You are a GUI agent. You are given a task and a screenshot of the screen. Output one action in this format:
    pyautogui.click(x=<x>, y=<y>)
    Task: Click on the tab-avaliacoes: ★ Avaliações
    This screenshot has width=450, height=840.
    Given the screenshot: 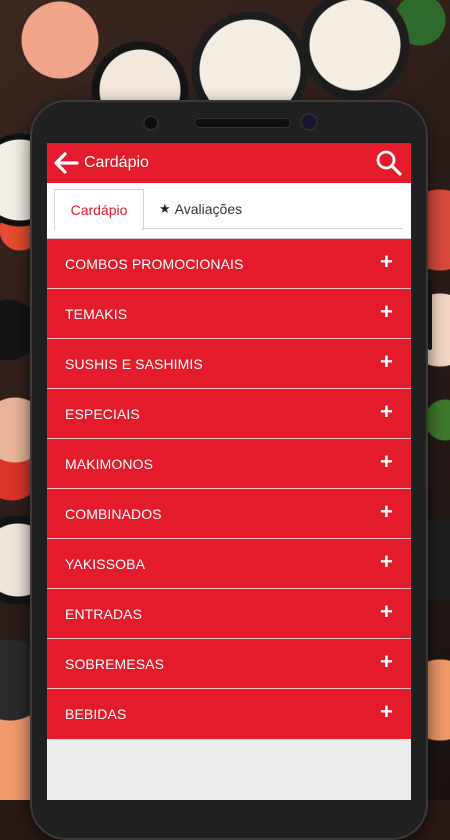 What is the action you would take?
    pyautogui.click(x=200, y=209)
    